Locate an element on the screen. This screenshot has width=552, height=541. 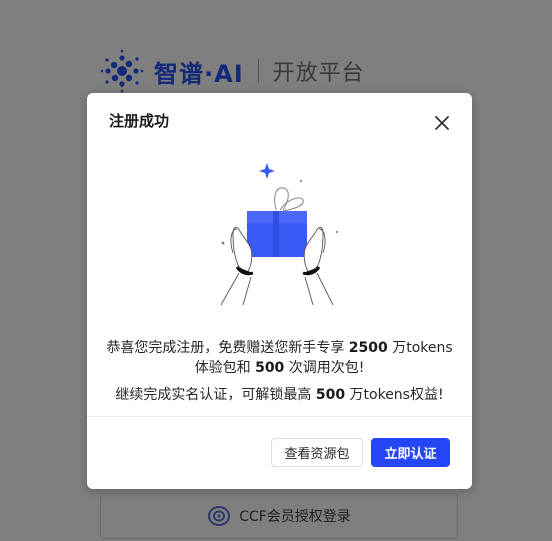
reward-message-prefix: 恭喜您完成注册，免费赠送您新手专享 is located at coordinates (227, 348).